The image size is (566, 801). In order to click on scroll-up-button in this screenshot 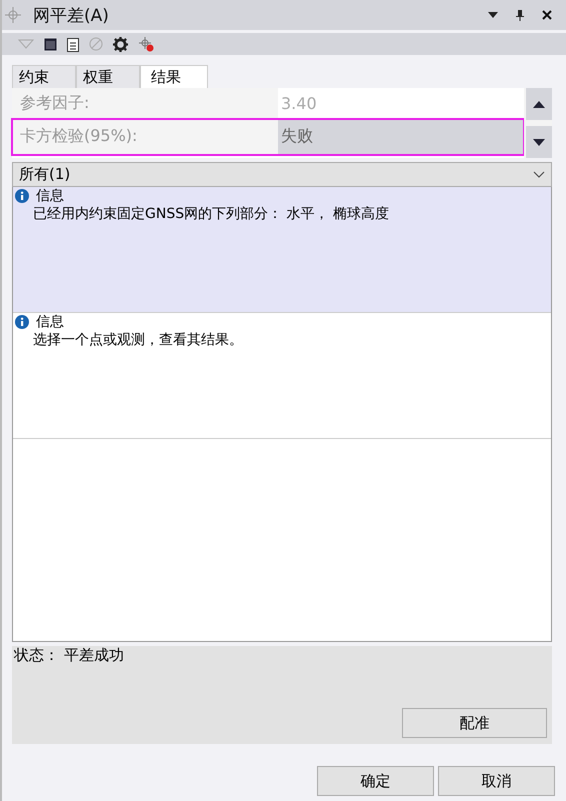, I will do `click(539, 104)`.